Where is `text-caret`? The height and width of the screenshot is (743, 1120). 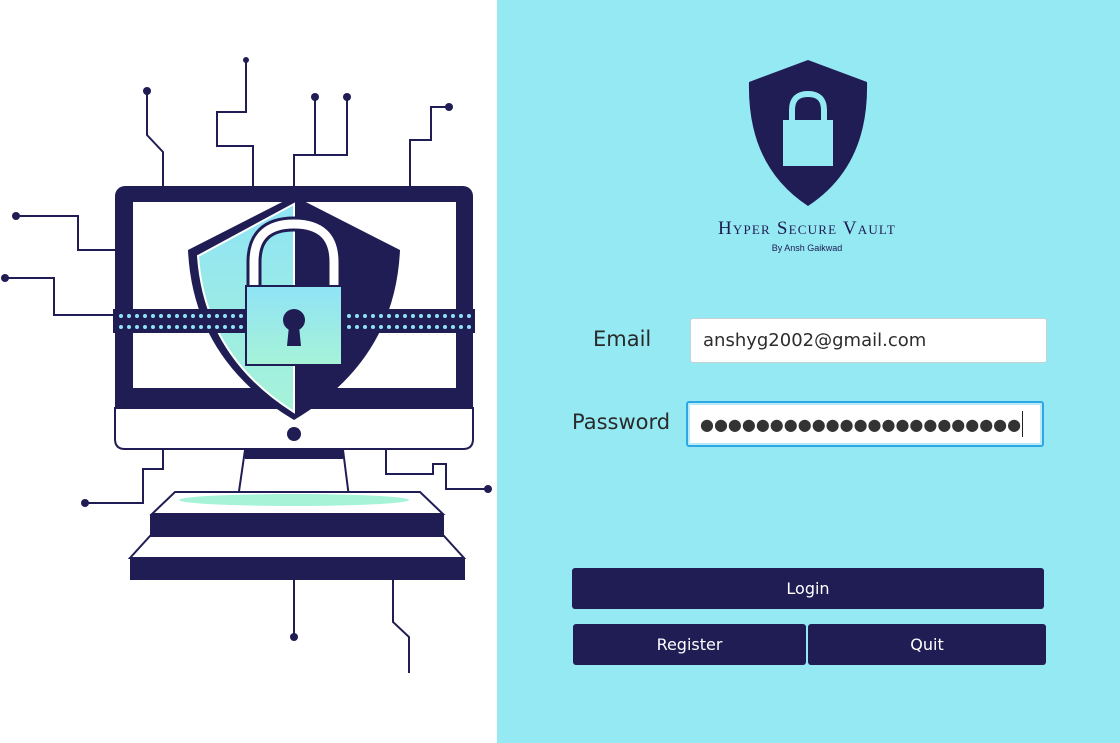
text-caret is located at coordinates (1023, 424).